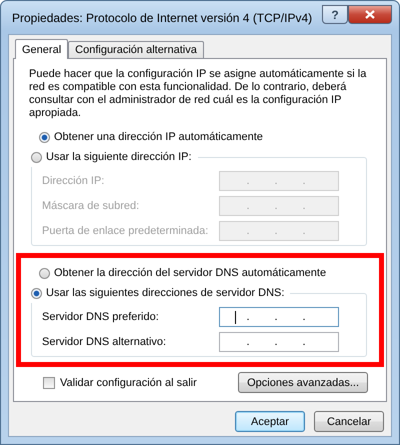  Describe the element at coordinates (41, 49) in the screenshot. I see `tab: General` at that location.